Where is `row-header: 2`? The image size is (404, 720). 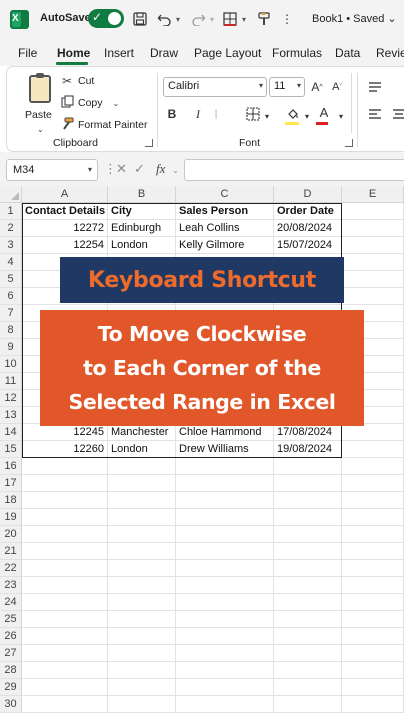 row-header: 2 is located at coordinates (11, 228).